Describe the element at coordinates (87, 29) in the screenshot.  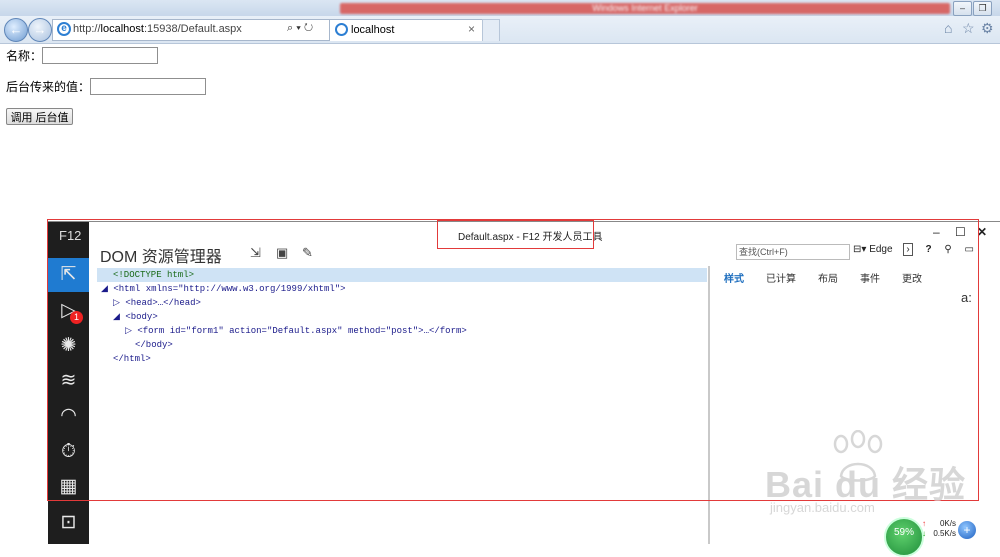
I see `address-prefix: http://` at that location.